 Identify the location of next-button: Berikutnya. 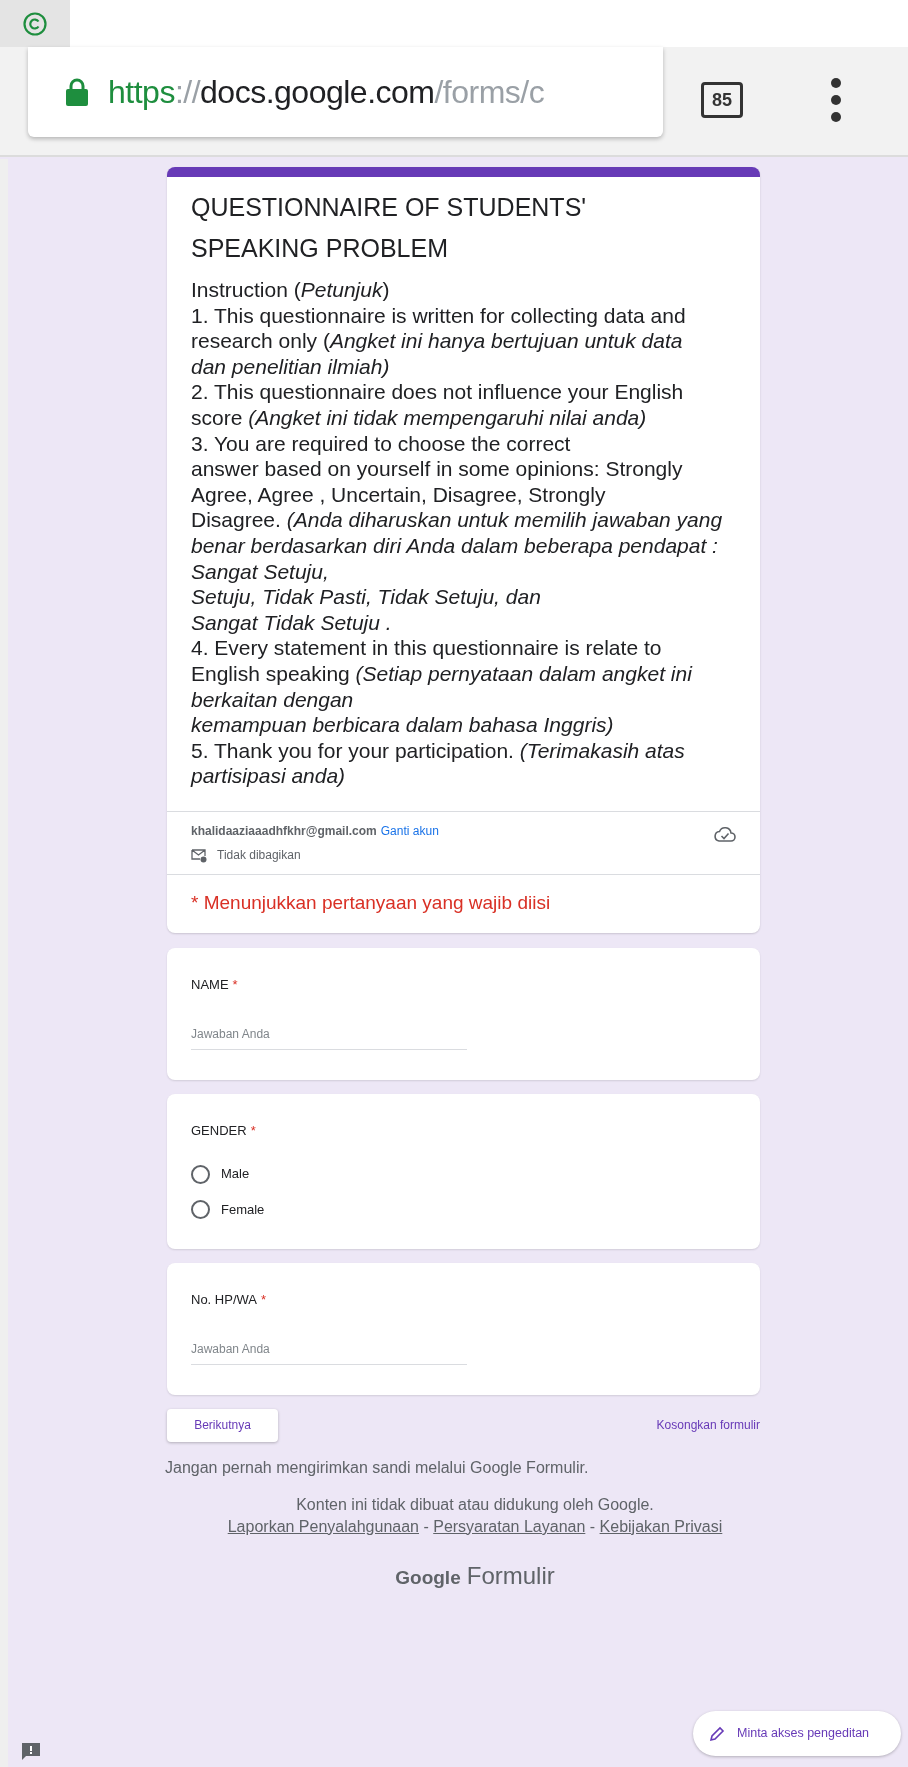
(222, 1425).